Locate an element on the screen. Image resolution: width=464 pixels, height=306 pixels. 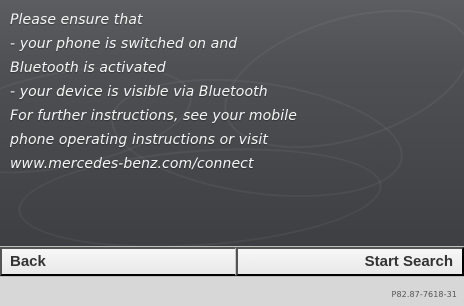
instruction-line-website: www.mercedes-benz.com/connect is located at coordinates (132, 164).